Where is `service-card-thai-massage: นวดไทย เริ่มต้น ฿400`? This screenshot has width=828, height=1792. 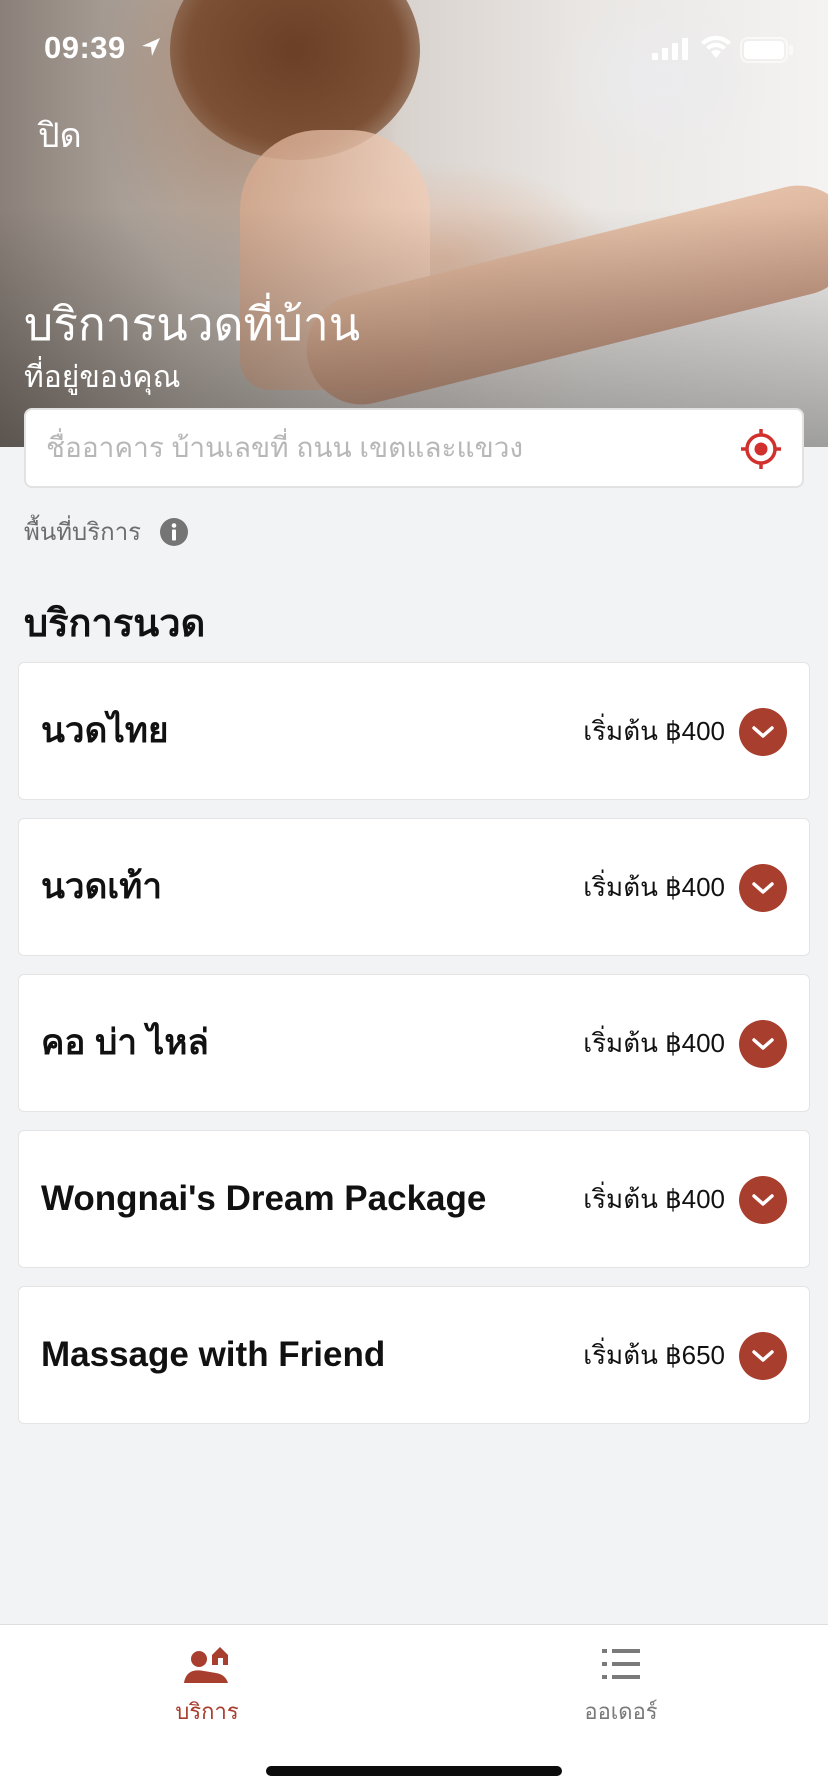 service-card-thai-massage: นวดไทย เริ่มต้น ฿400 is located at coordinates (414, 731).